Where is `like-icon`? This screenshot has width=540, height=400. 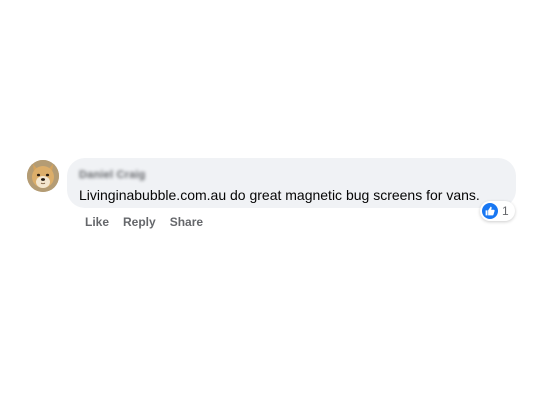 like-icon is located at coordinates (490, 211).